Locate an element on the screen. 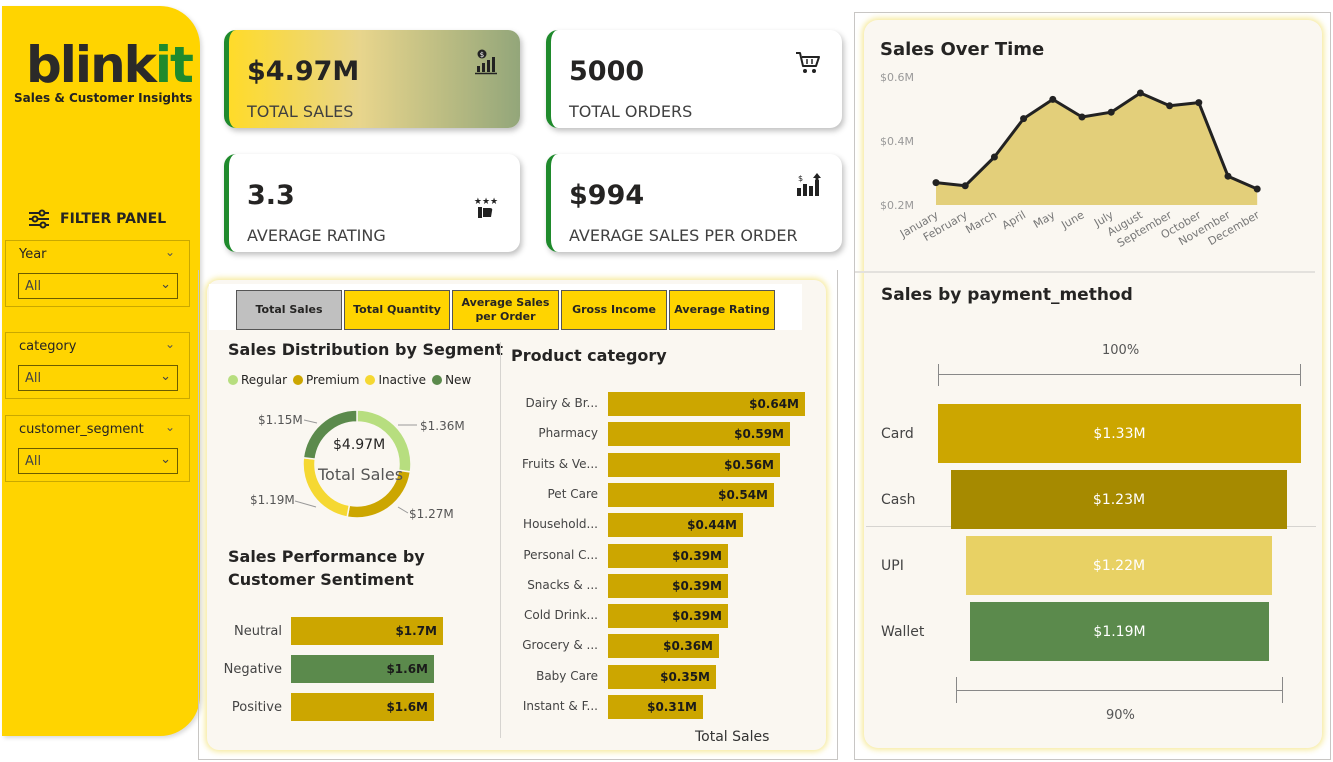  measure-button-average-rating: Average Rating is located at coordinates (722, 310).